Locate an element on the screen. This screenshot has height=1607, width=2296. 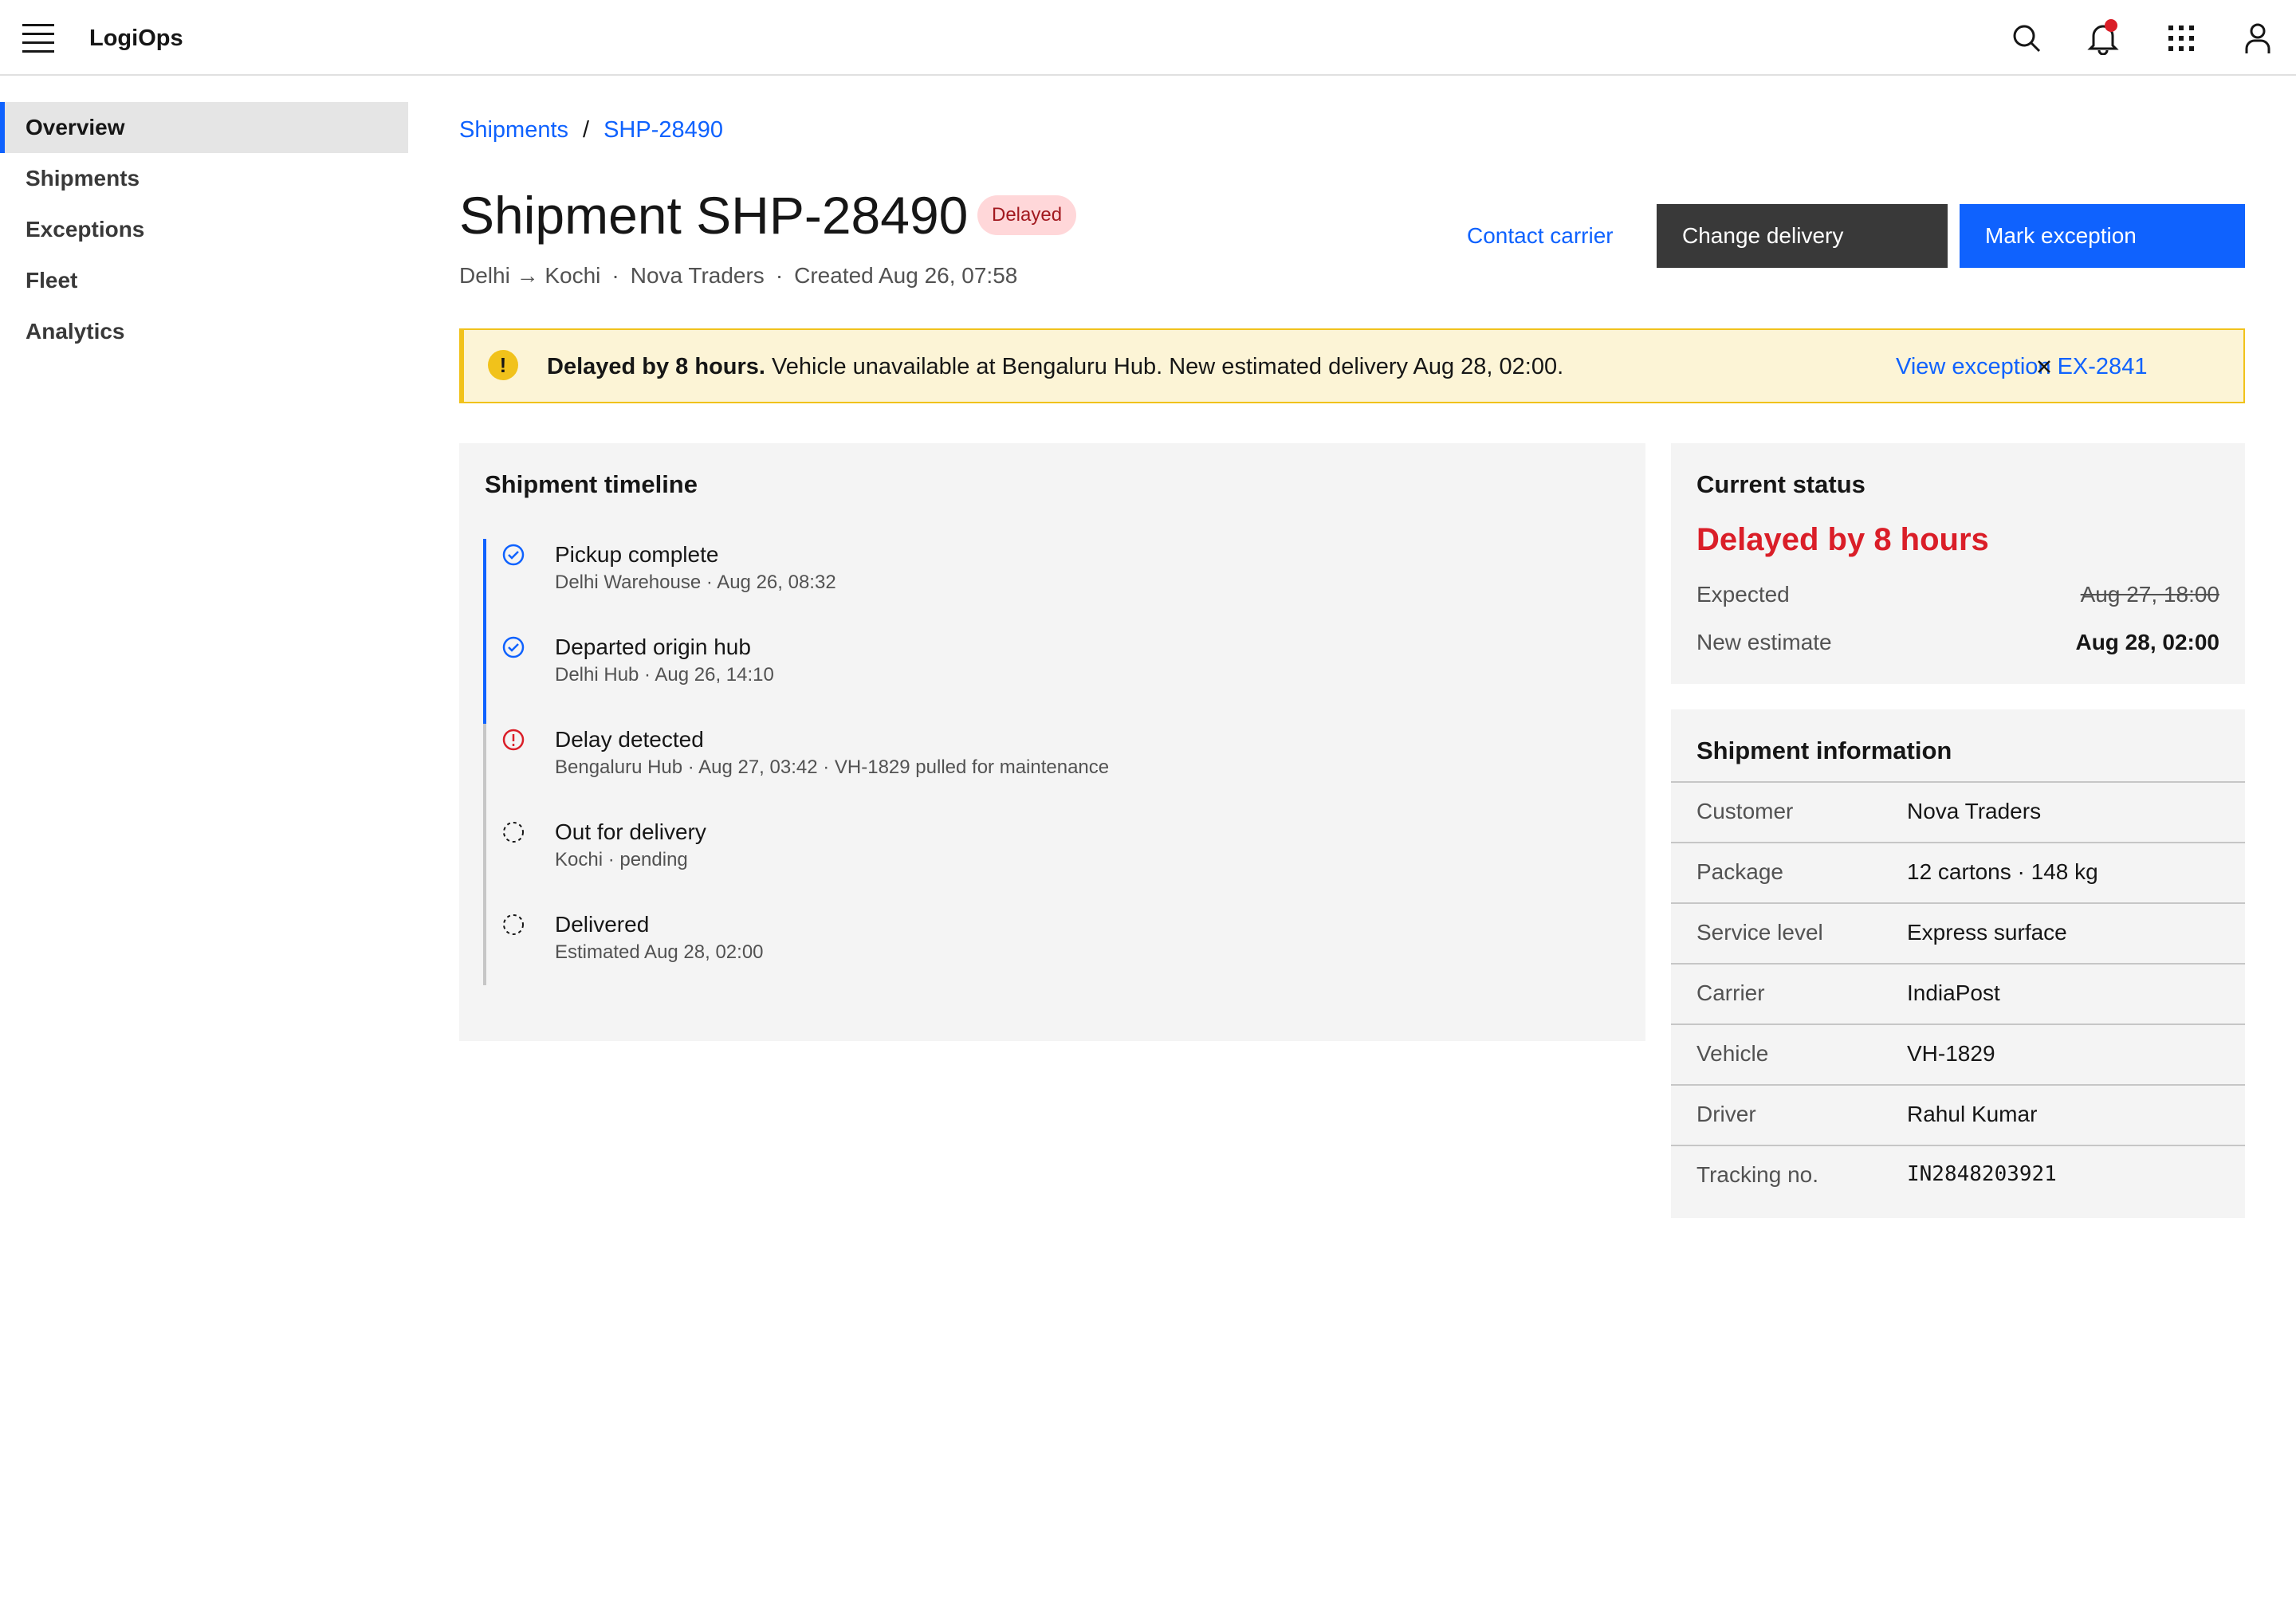
info-value: Express surface is located at coordinates (1987, 932).